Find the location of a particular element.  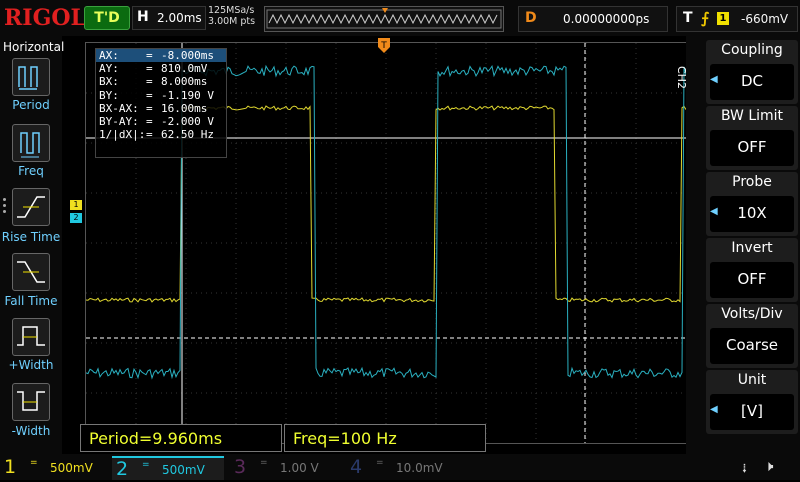

measure-panel-title: Horizontal is located at coordinates (34, 47).